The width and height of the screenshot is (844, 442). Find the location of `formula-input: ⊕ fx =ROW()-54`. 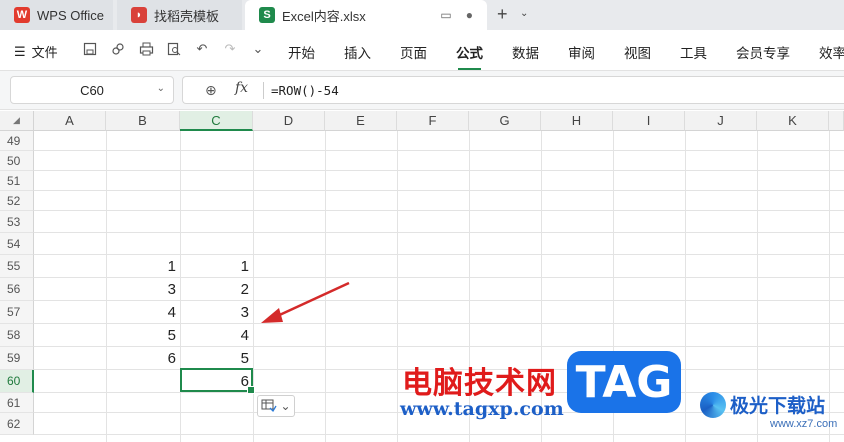

formula-input: ⊕ fx =ROW()-54 is located at coordinates (513, 90).